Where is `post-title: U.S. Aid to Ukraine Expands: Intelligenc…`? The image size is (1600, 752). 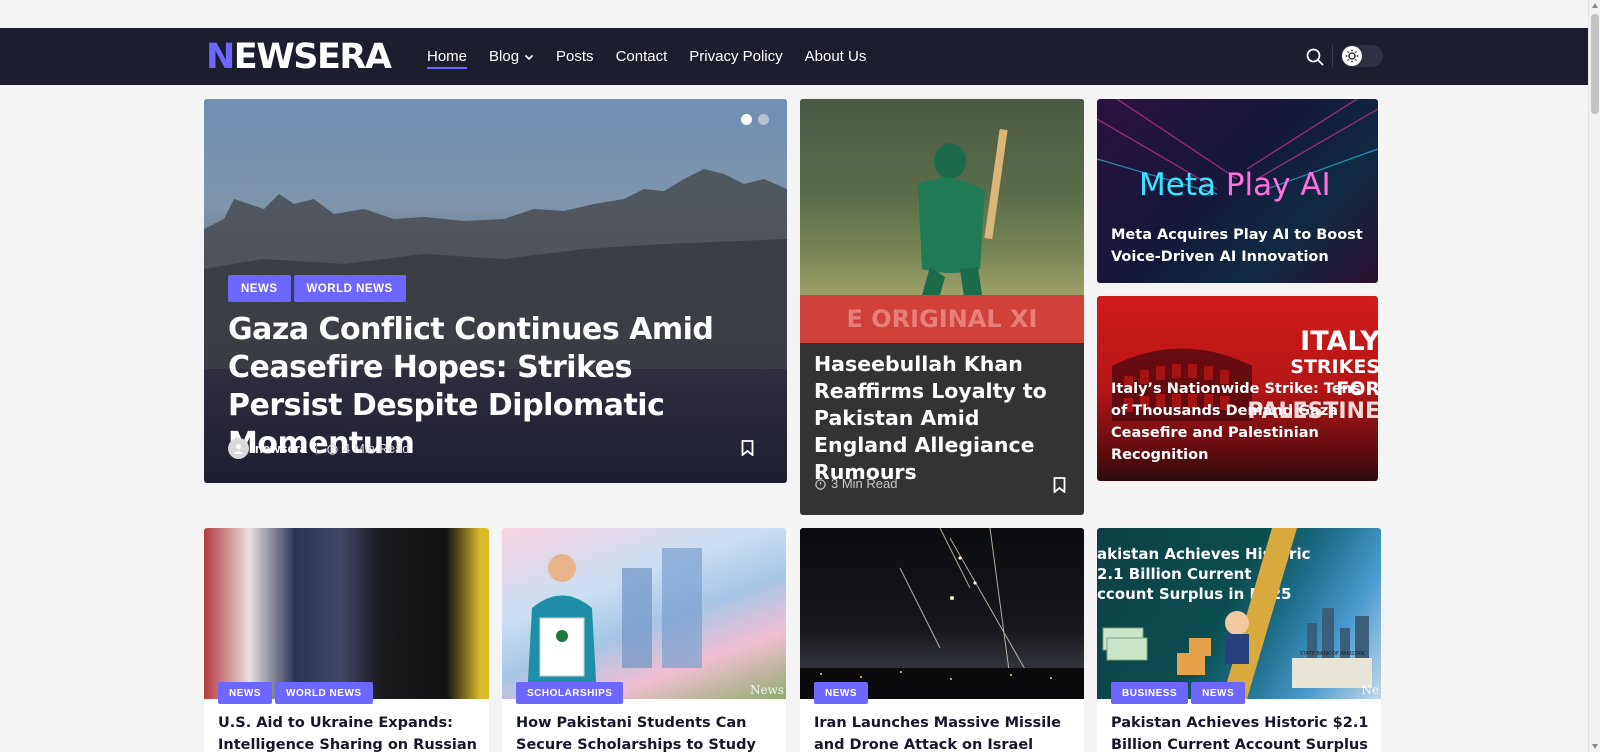
post-title: U.S. Aid to Ukraine Expands: Intelligenc… is located at coordinates (348, 732).